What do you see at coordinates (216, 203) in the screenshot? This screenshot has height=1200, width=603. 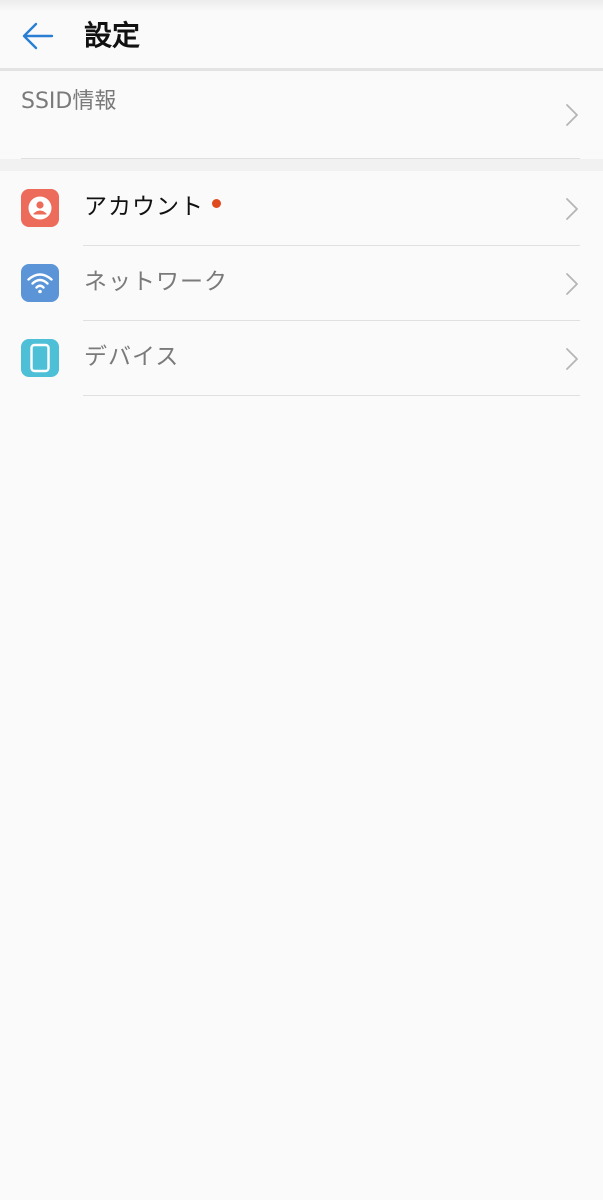 I see `notification-dot` at bounding box center [216, 203].